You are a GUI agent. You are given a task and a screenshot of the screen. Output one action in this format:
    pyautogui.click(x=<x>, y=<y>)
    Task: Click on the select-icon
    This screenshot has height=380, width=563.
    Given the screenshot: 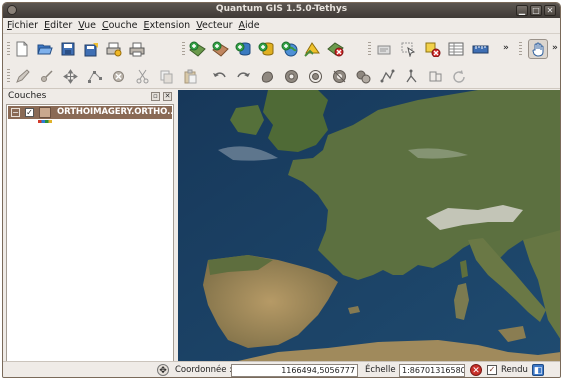 What is the action you would take?
    pyautogui.click(x=408, y=49)
    